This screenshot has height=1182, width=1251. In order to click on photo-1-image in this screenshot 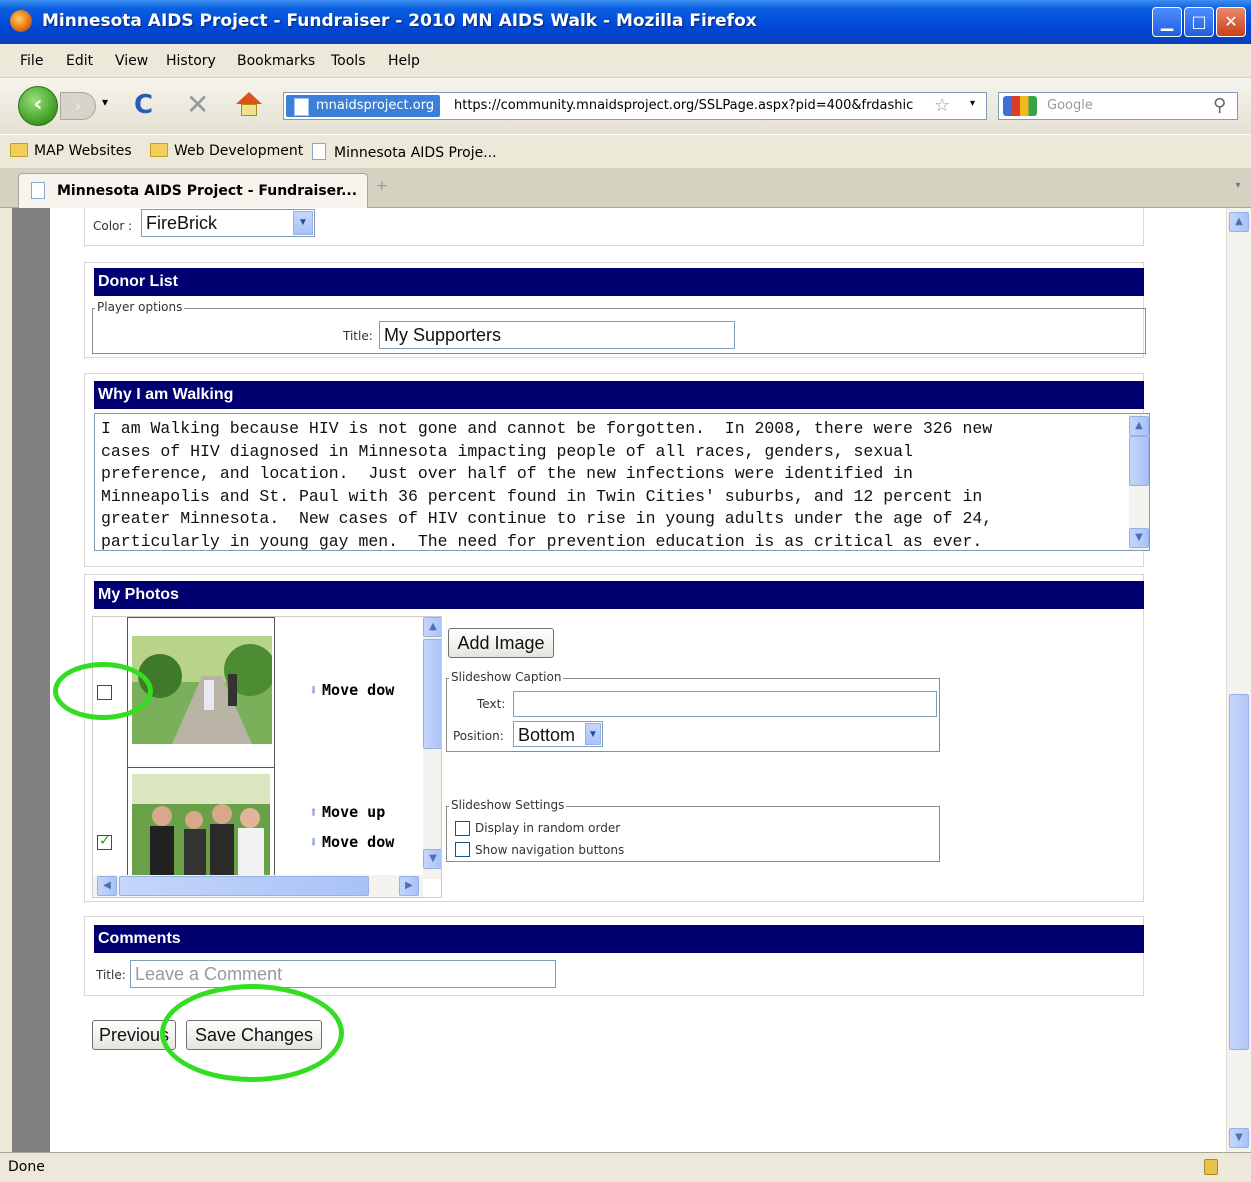, I will do `click(202, 690)`.